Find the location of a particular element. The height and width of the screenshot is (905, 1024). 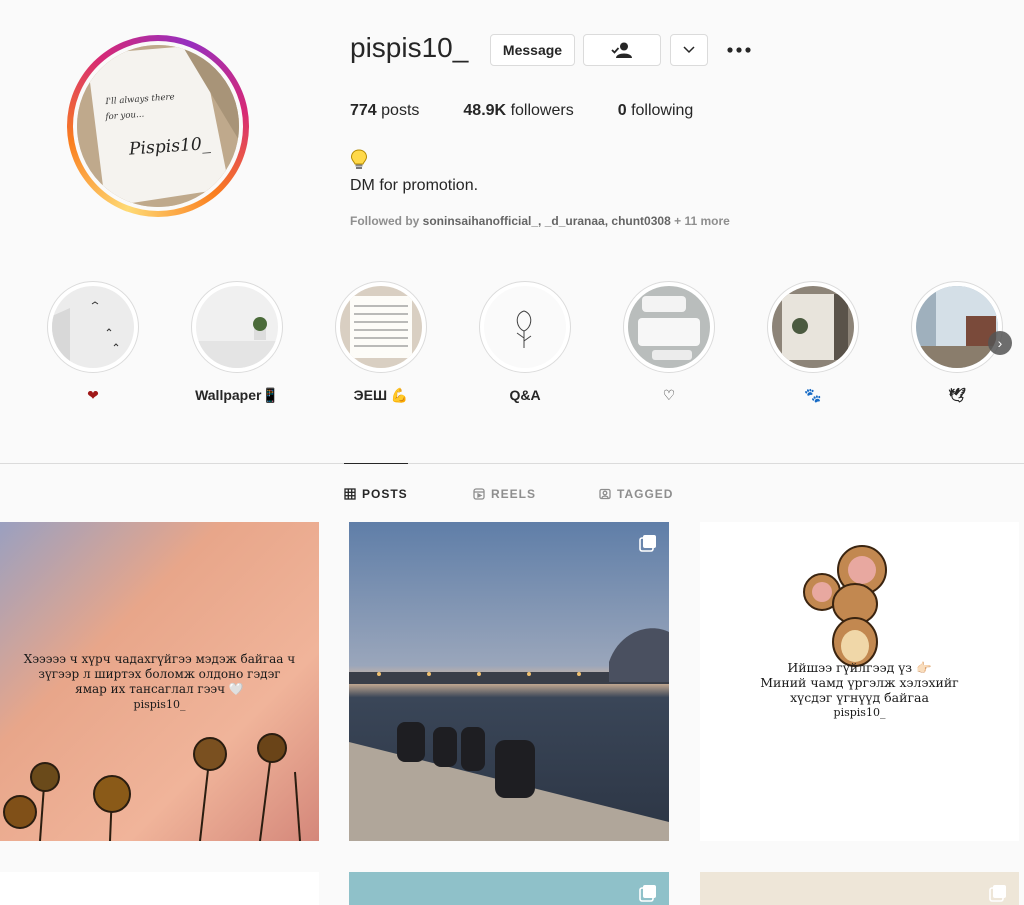

post-caption-line: Миний чамд үргэлж хэлэхийг is located at coordinates (859, 682).